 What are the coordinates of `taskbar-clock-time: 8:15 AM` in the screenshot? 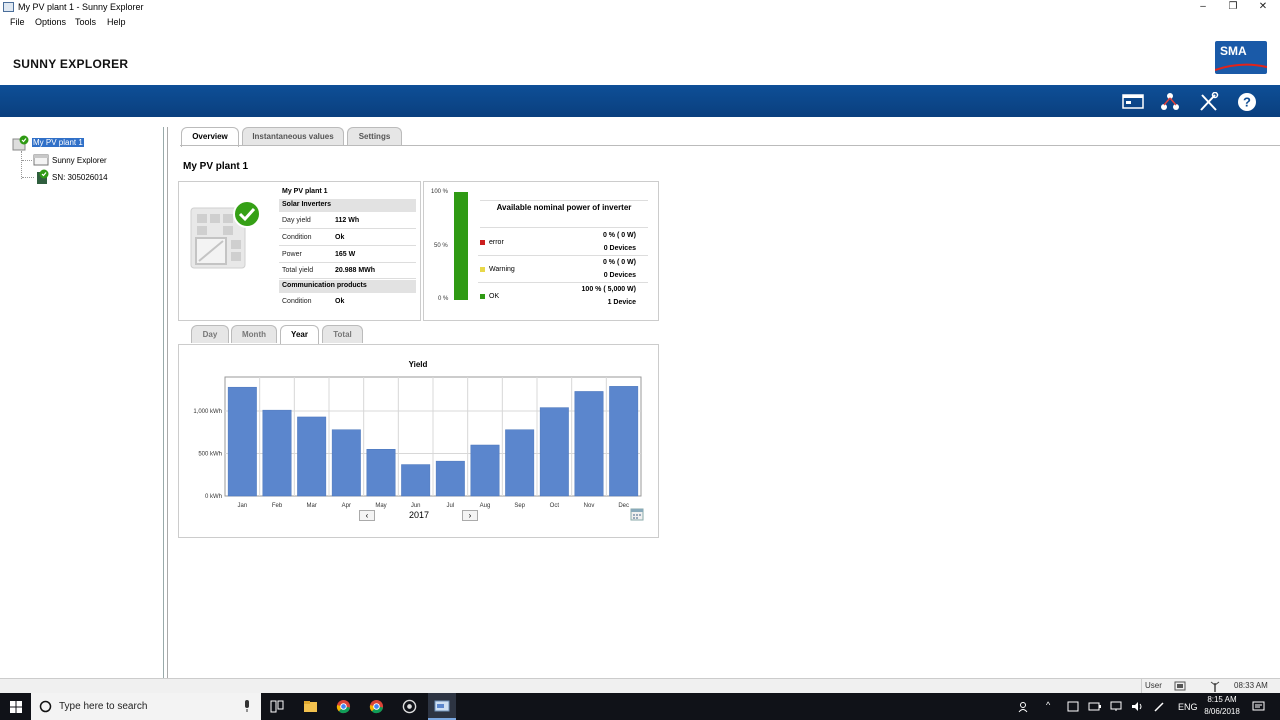 It's located at (1222, 699).